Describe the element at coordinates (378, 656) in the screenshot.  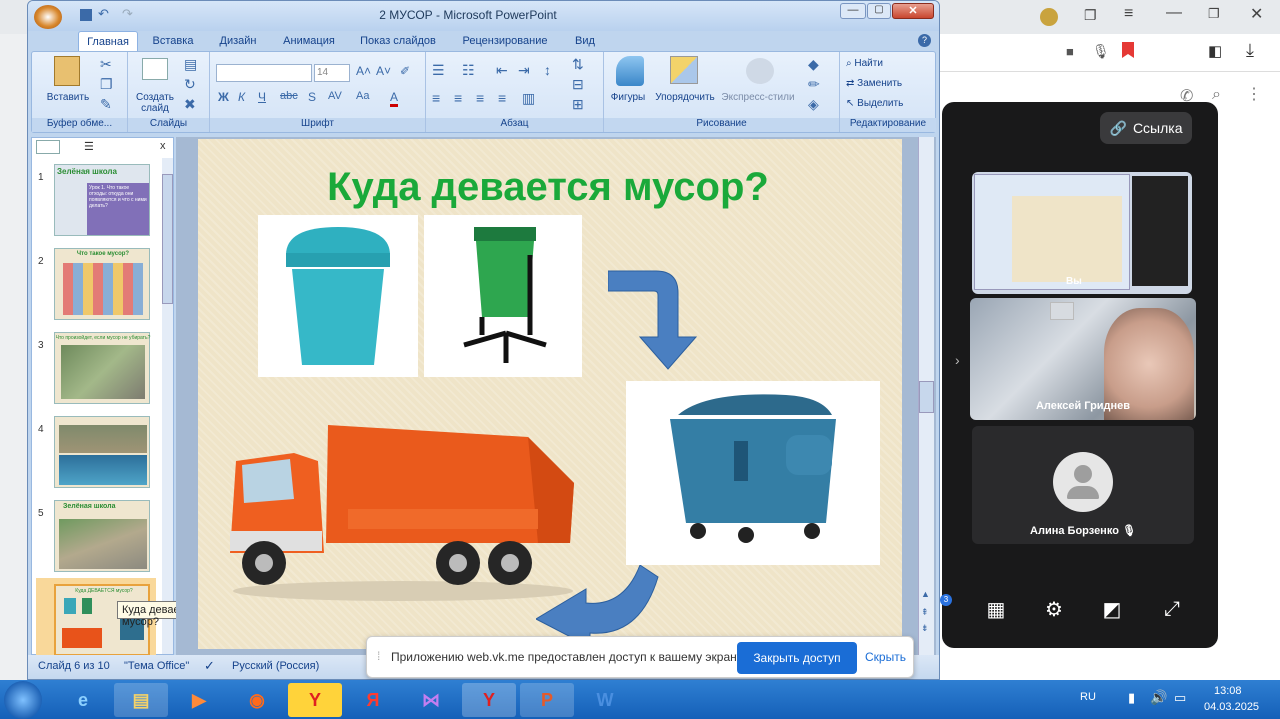
I see `drag-handle-icon: ⁞` at that location.